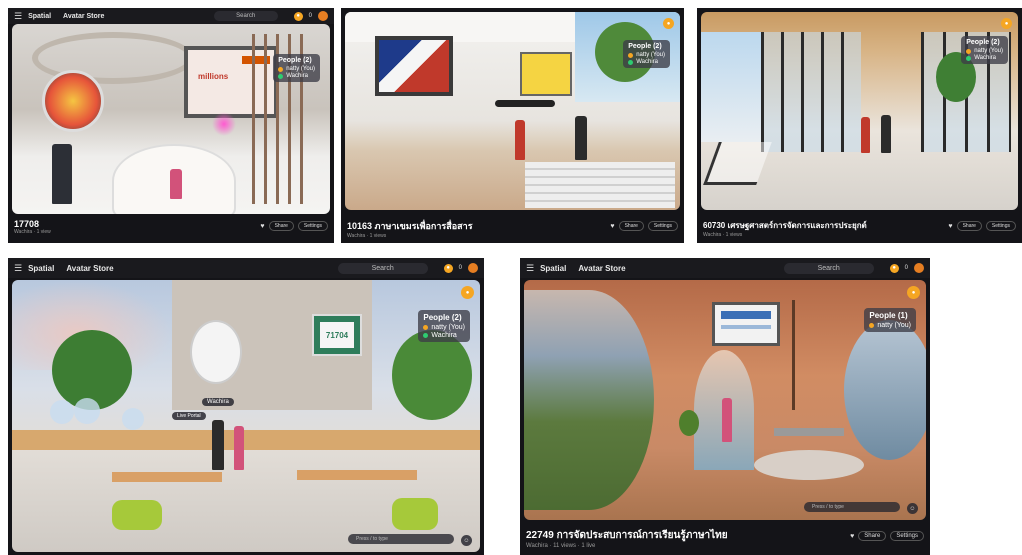  I want to click on space-footer: 17708 Wachira · 1 view ♥ Share Settings, so click(171, 228).